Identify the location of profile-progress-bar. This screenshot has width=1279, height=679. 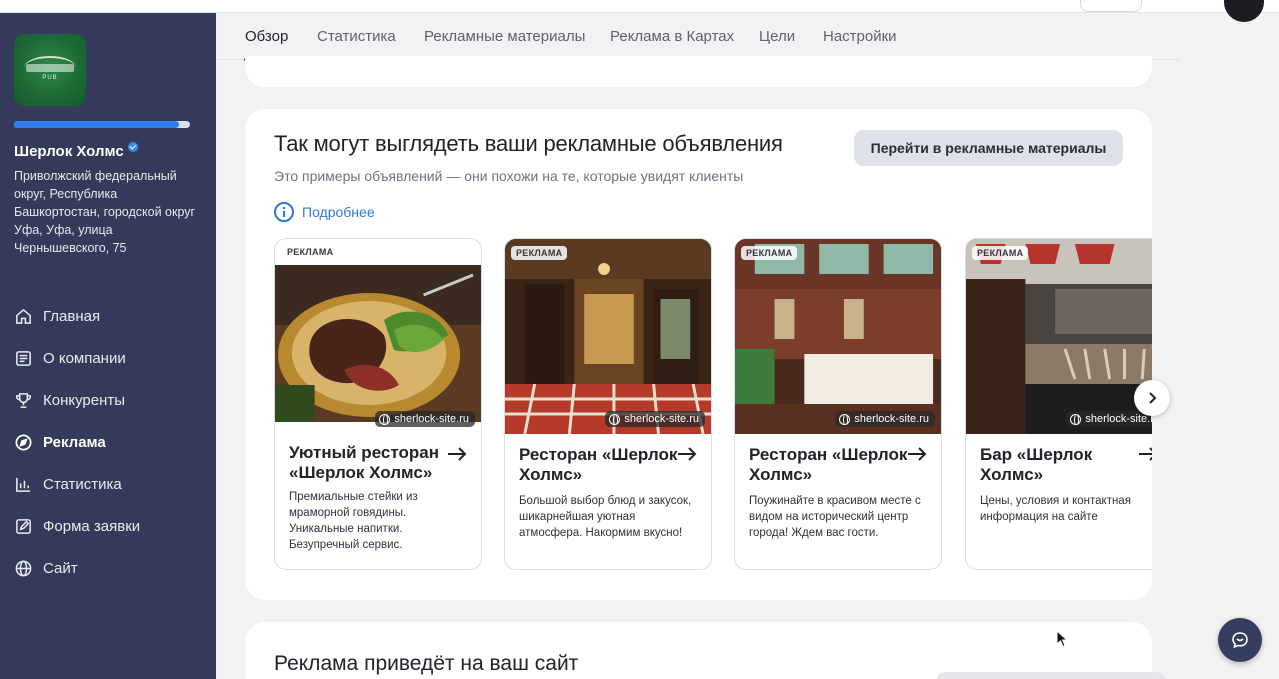
(102, 124).